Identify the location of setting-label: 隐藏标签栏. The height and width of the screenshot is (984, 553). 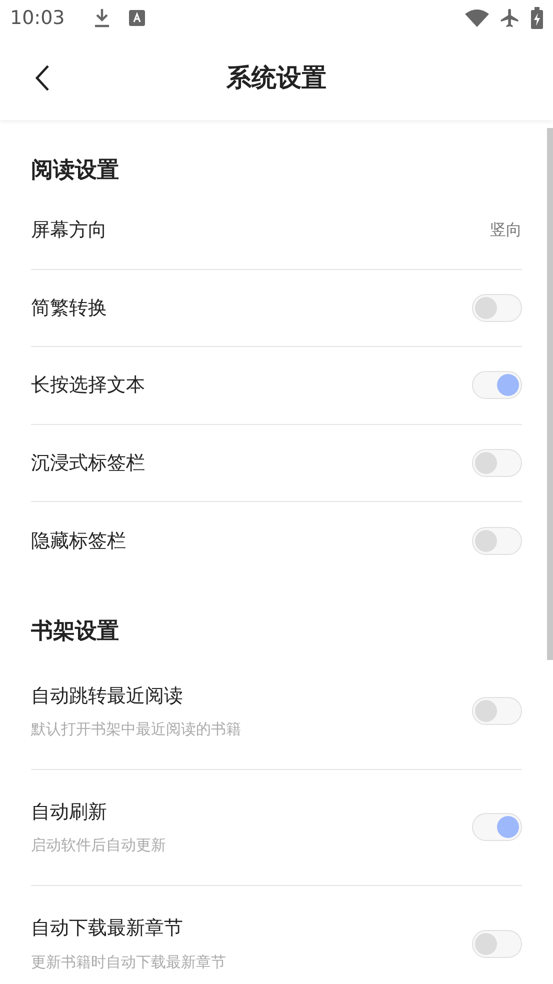
(79, 541).